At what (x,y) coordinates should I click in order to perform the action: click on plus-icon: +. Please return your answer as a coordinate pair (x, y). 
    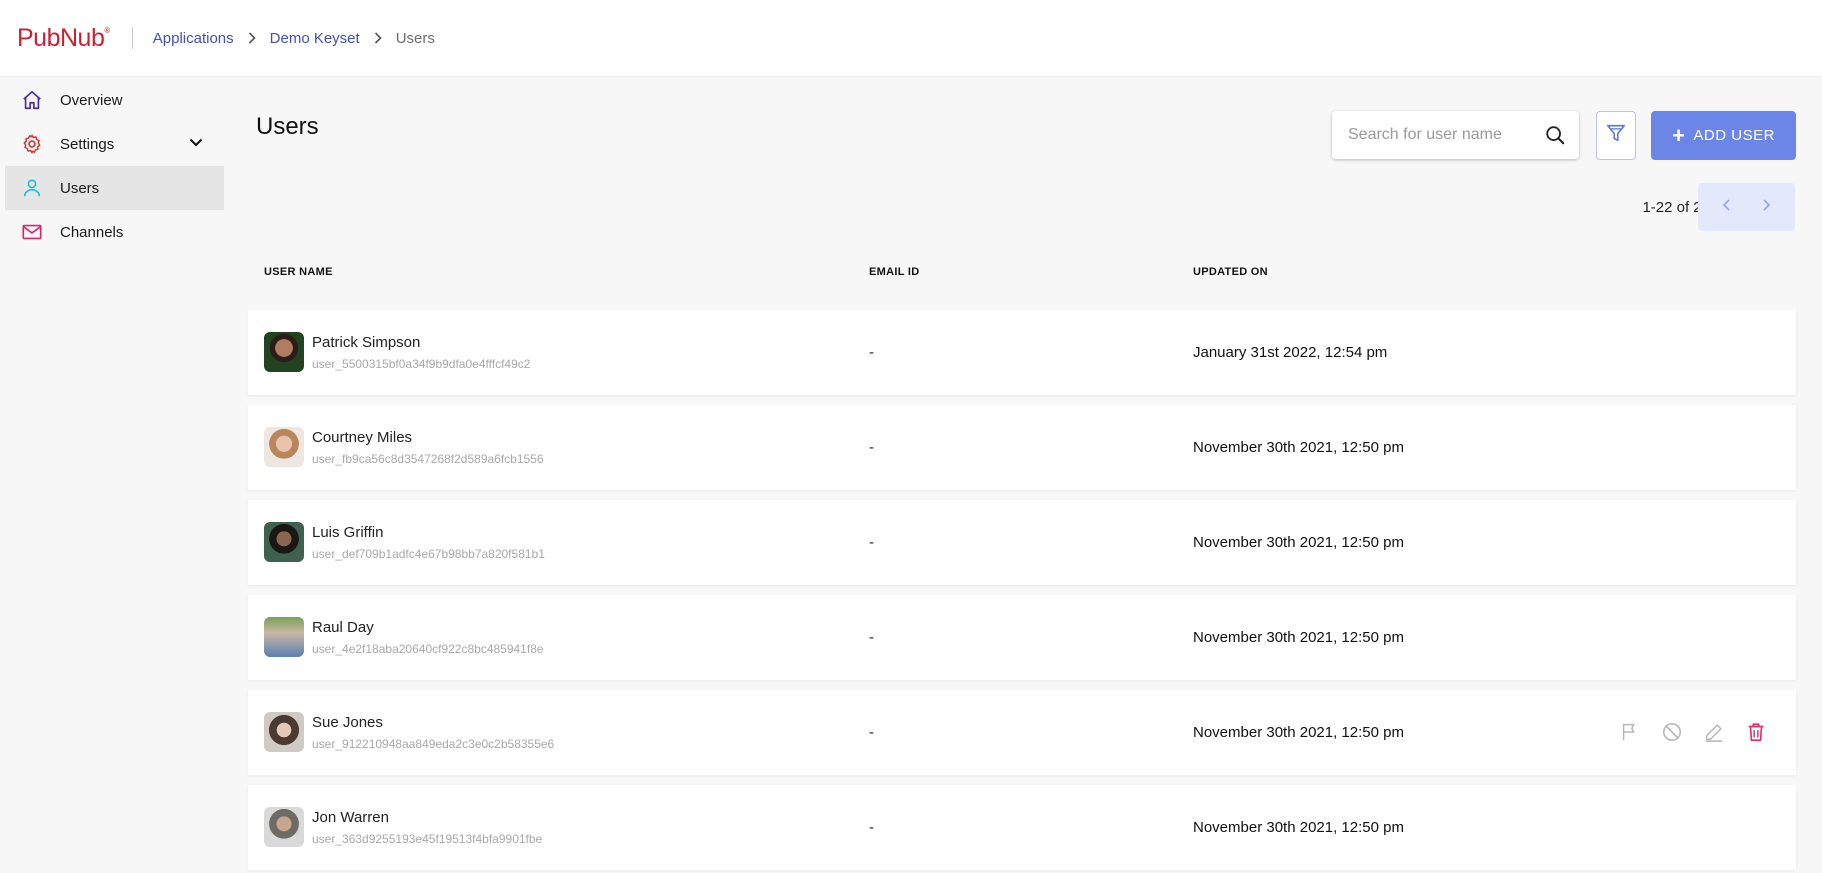
    Looking at the image, I should click on (1679, 135).